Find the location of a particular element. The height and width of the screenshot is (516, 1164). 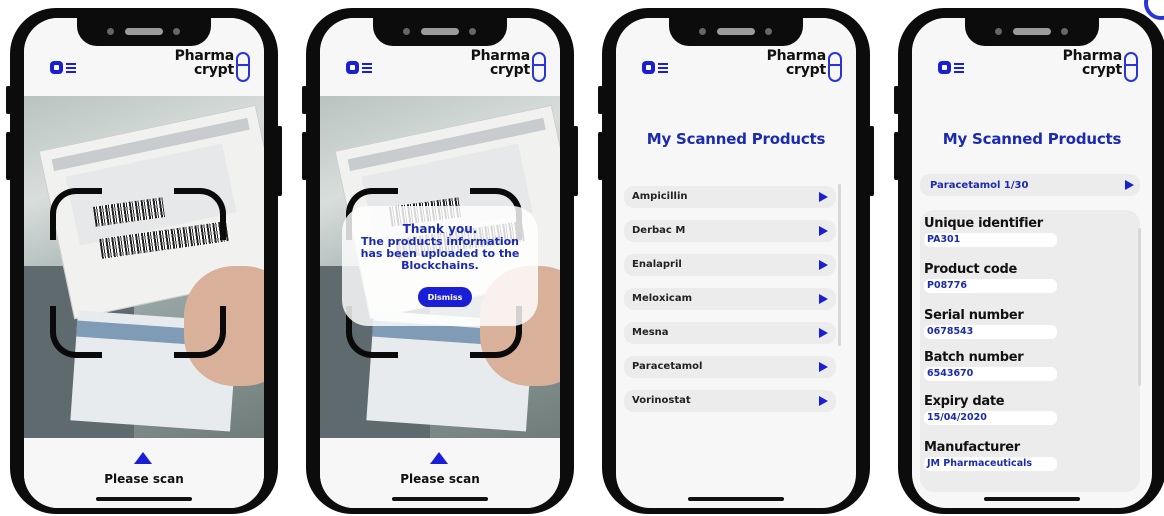

field-value: 0678543 is located at coordinates (990, 332).